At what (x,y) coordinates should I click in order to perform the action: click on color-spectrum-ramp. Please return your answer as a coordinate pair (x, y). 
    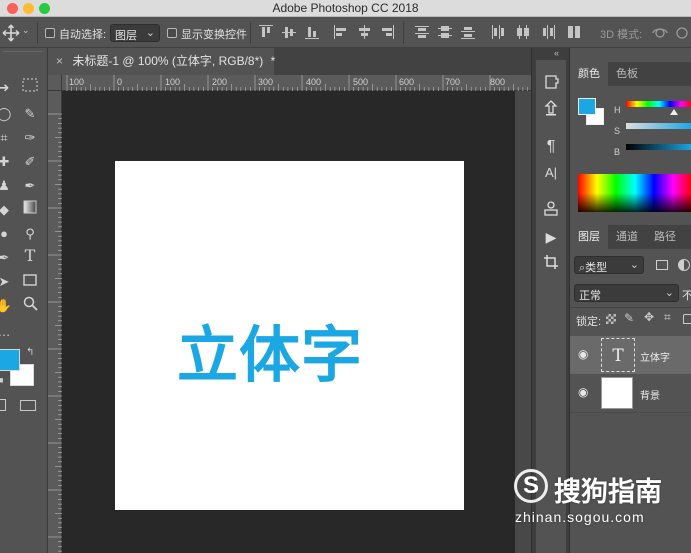
    Looking at the image, I should click on (634, 193).